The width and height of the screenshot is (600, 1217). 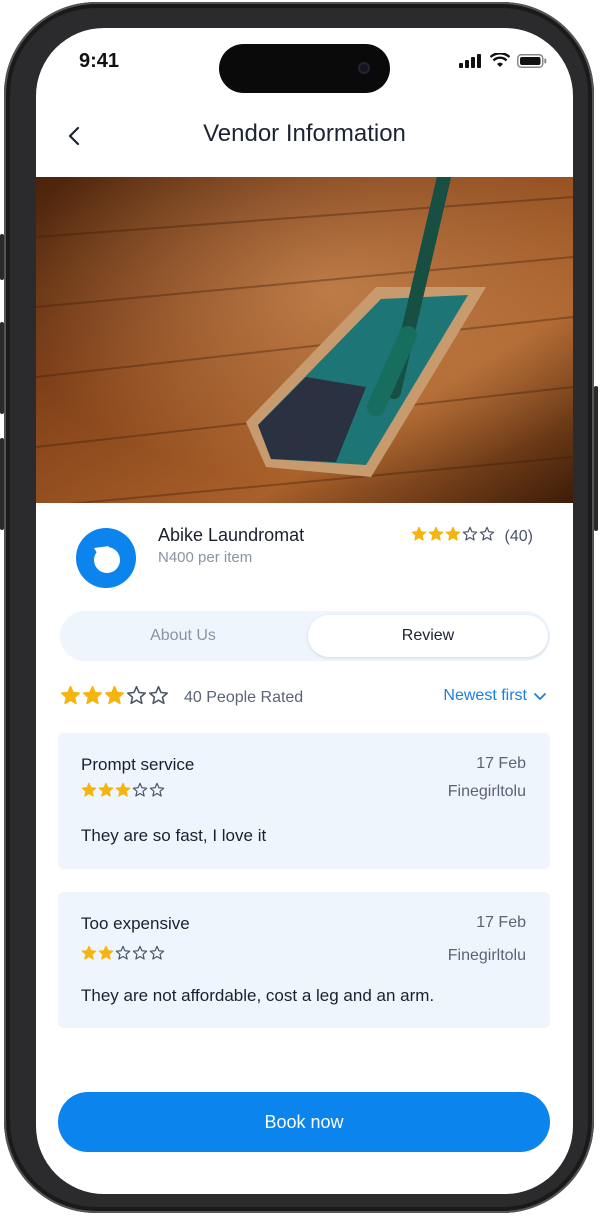 What do you see at coordinates (428, 636) in the screenshot?
I see `tab-review: Review` at bounding box center [428, 636].